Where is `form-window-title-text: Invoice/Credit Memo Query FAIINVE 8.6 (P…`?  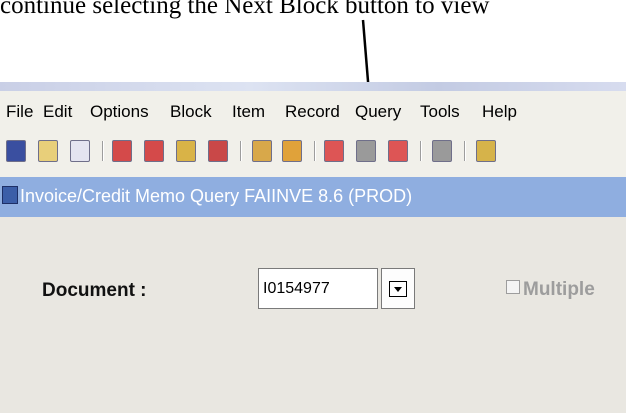 form-window-title-text: Invoice/Credit Memo Query FAIINVE 8.6 (P… is located at coordinates (216, 196).